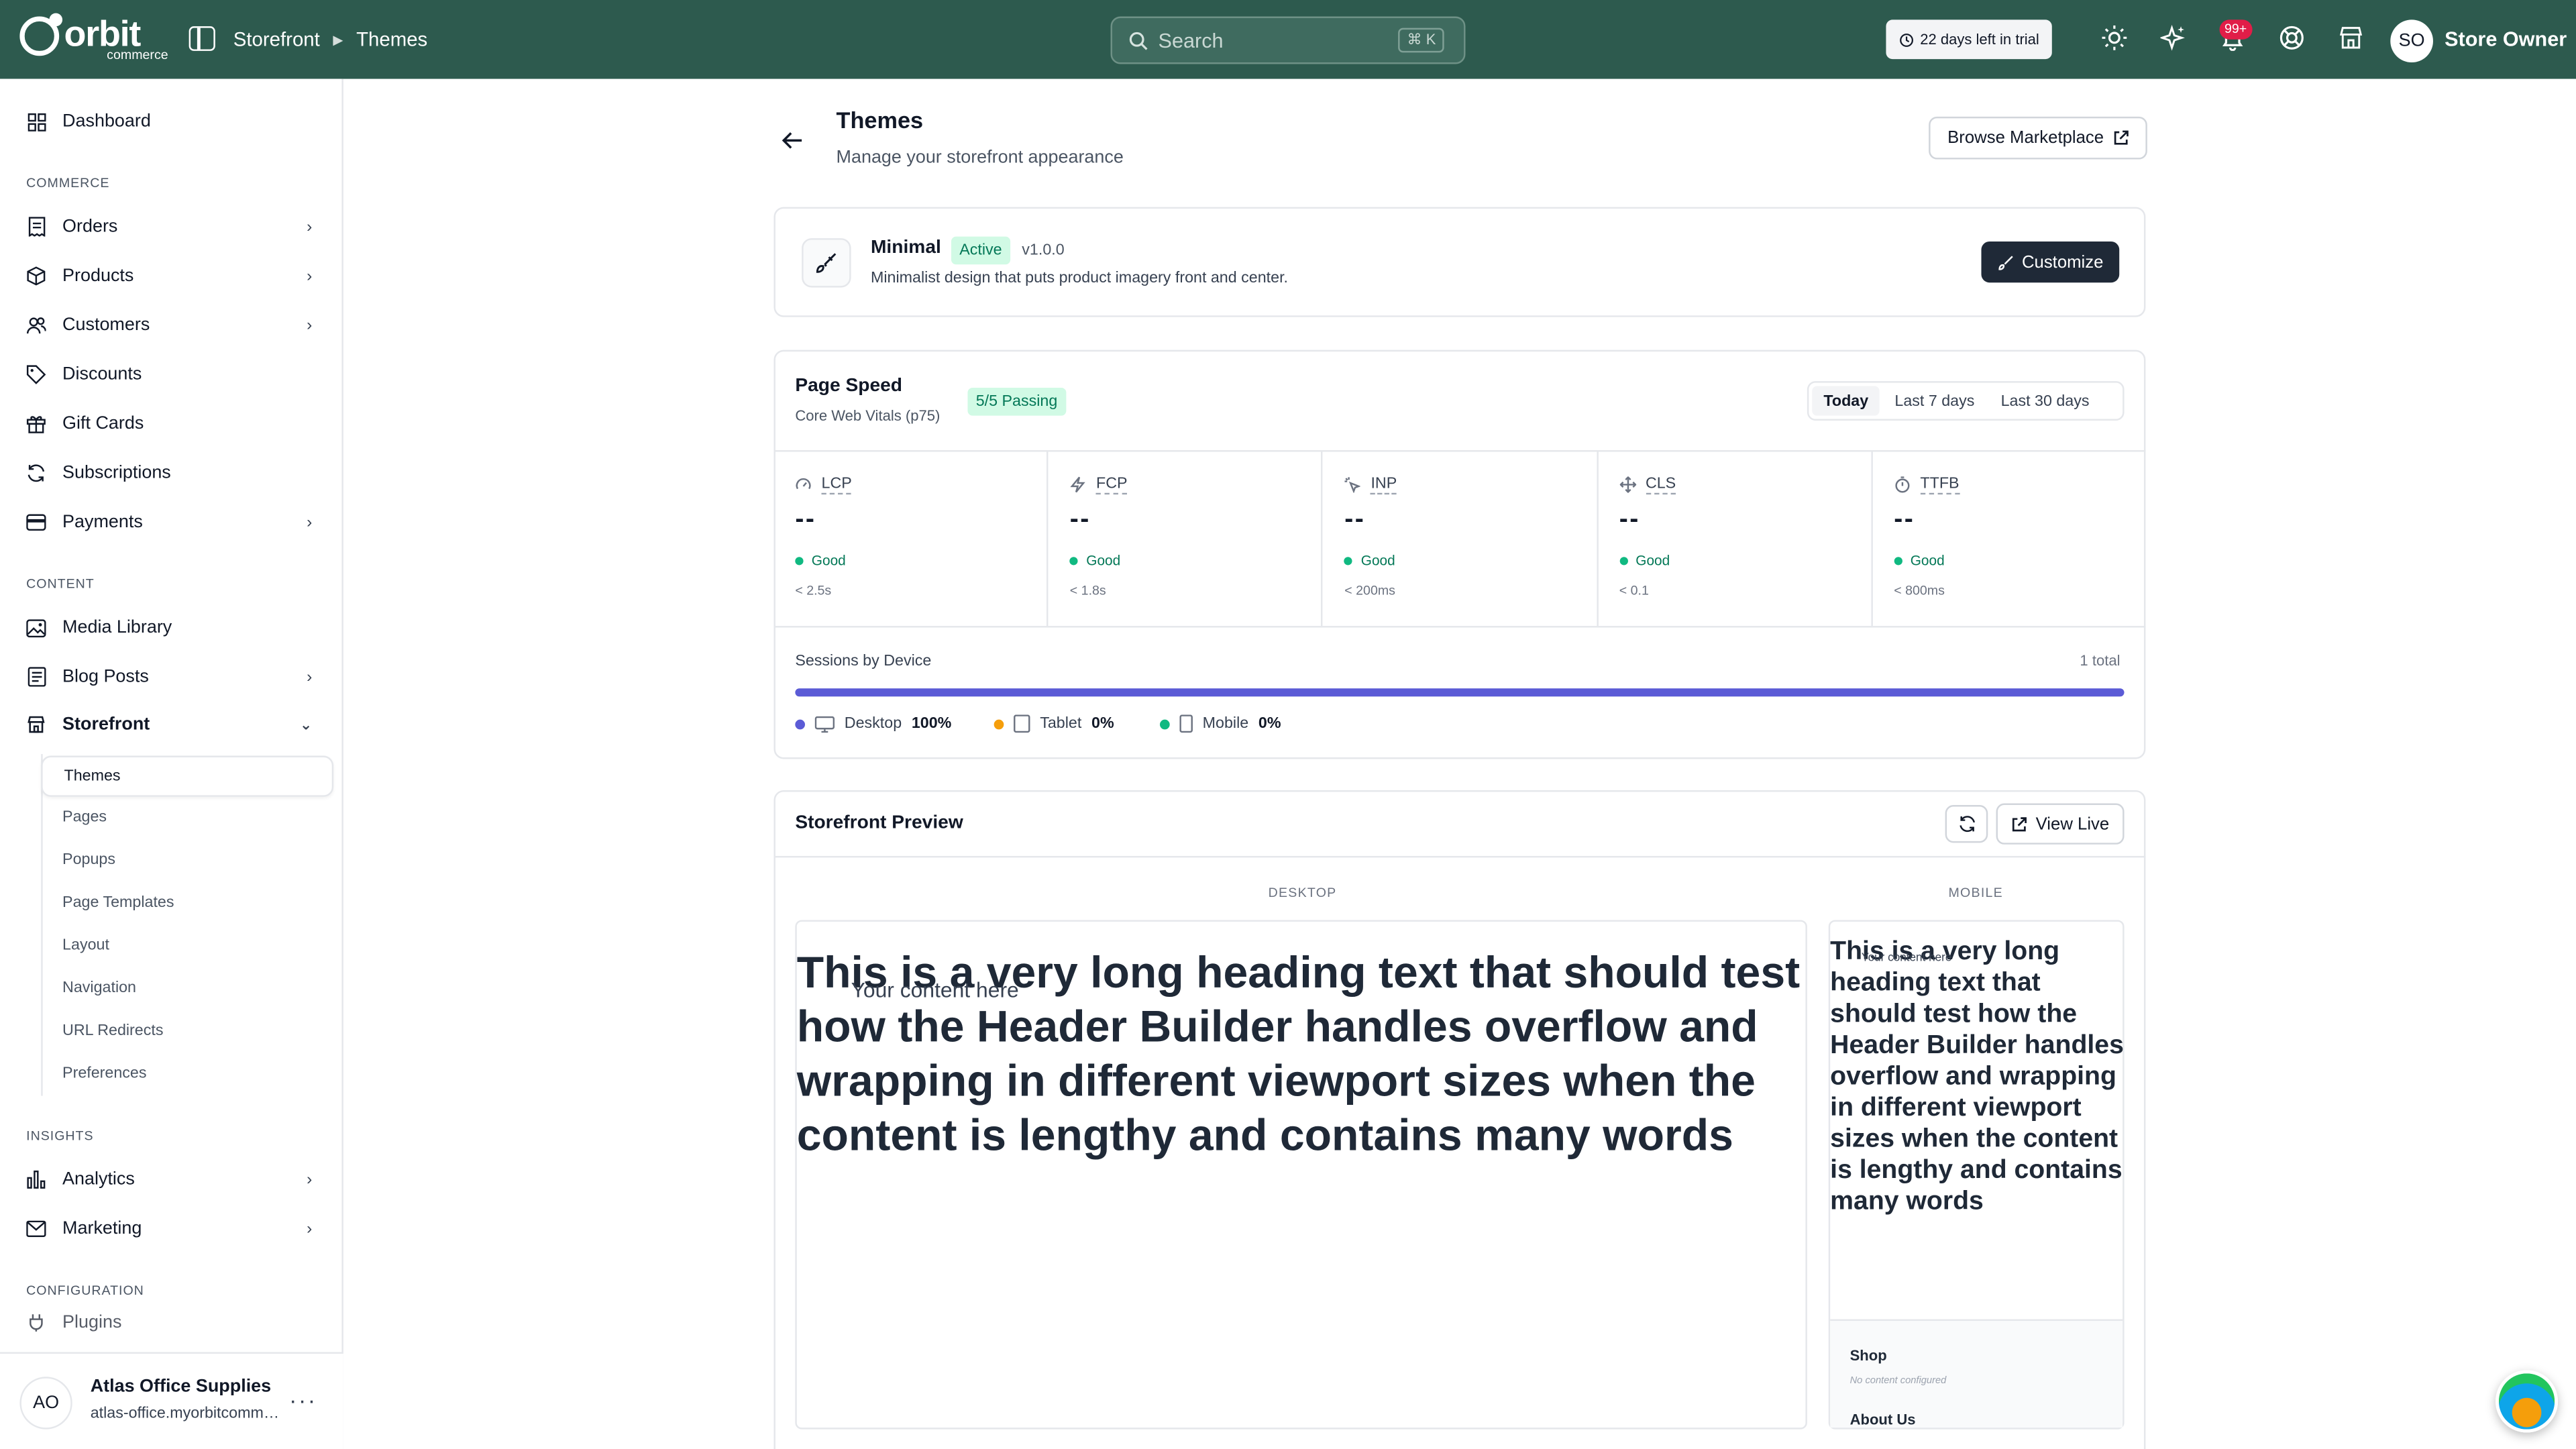  What do you see at coordinates (2411, 41) in the screenshot?
I see `user-avatar: SO` at bounding box center [2411, 41].